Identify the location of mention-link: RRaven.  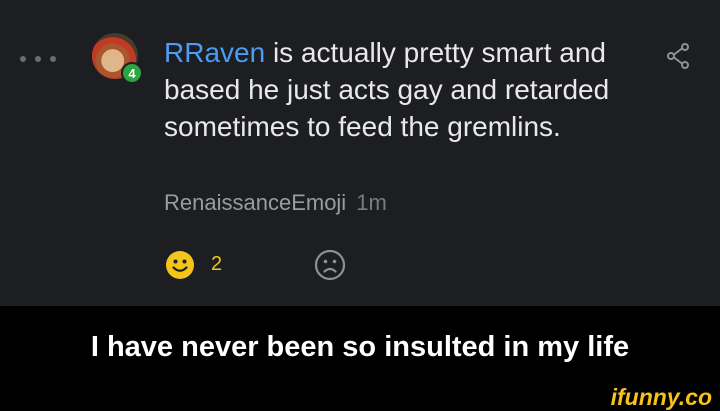
(214, 52).